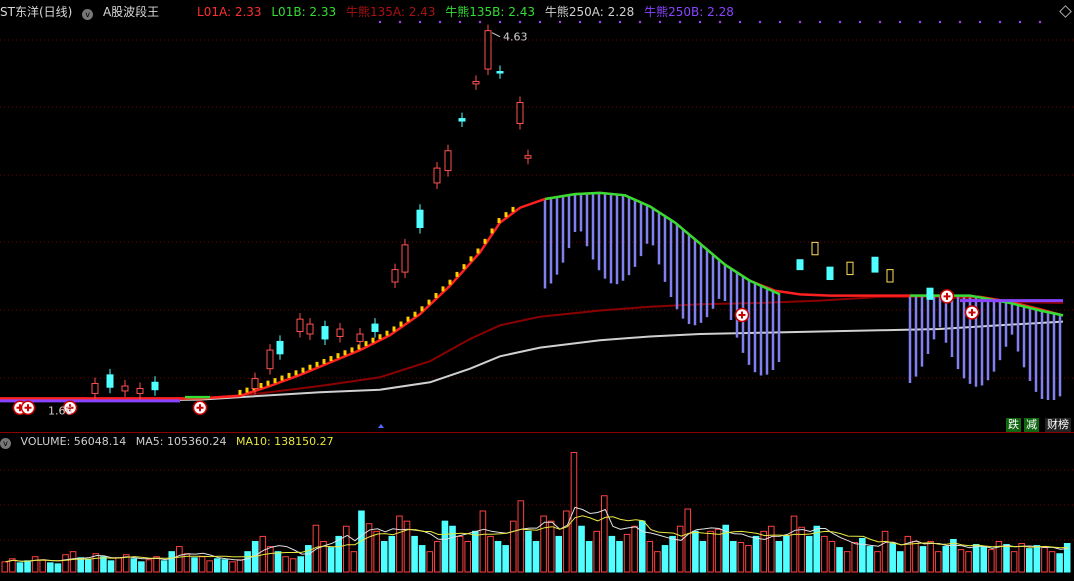  What do you see at coordinates (1031, 425) in the screenshot?
I see `tag-reduce: 减` at bounding box center [1031, 425].